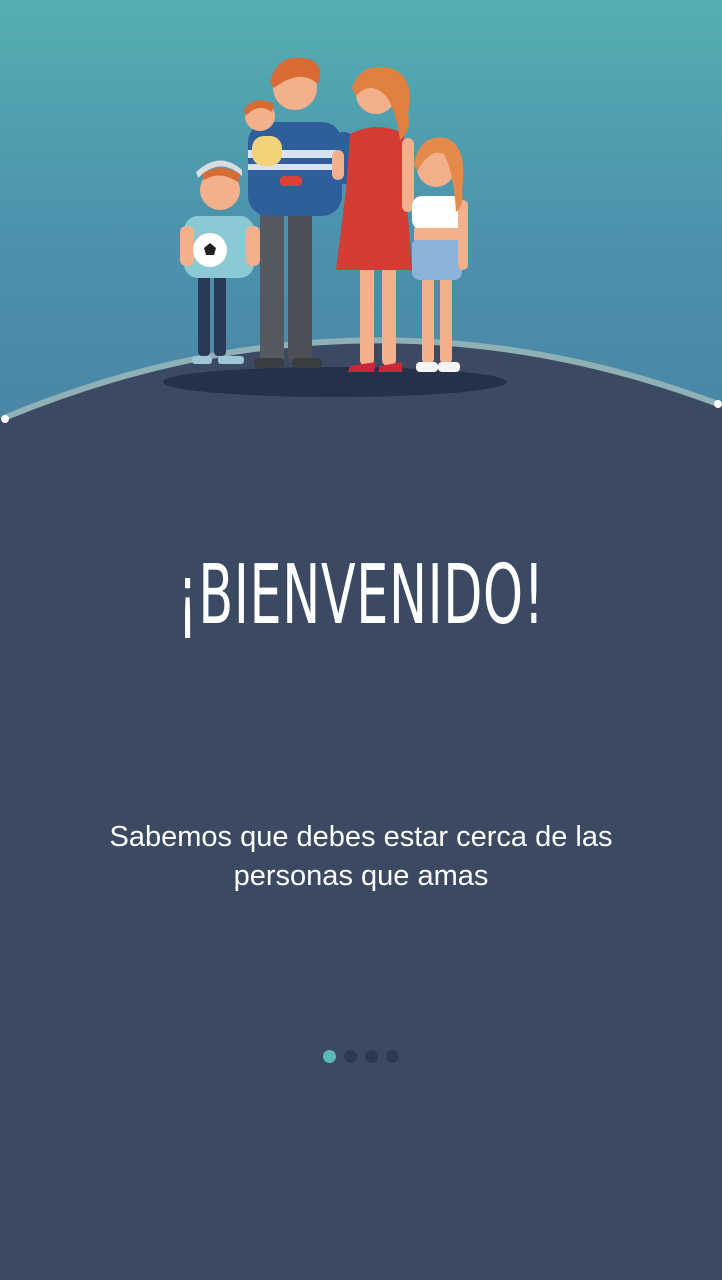 Image resolution: width=722 pixels, height=1280 pixels. Describe the element at coordinates (373, 219) in the screenshot. I see `mom-figure` at that location.